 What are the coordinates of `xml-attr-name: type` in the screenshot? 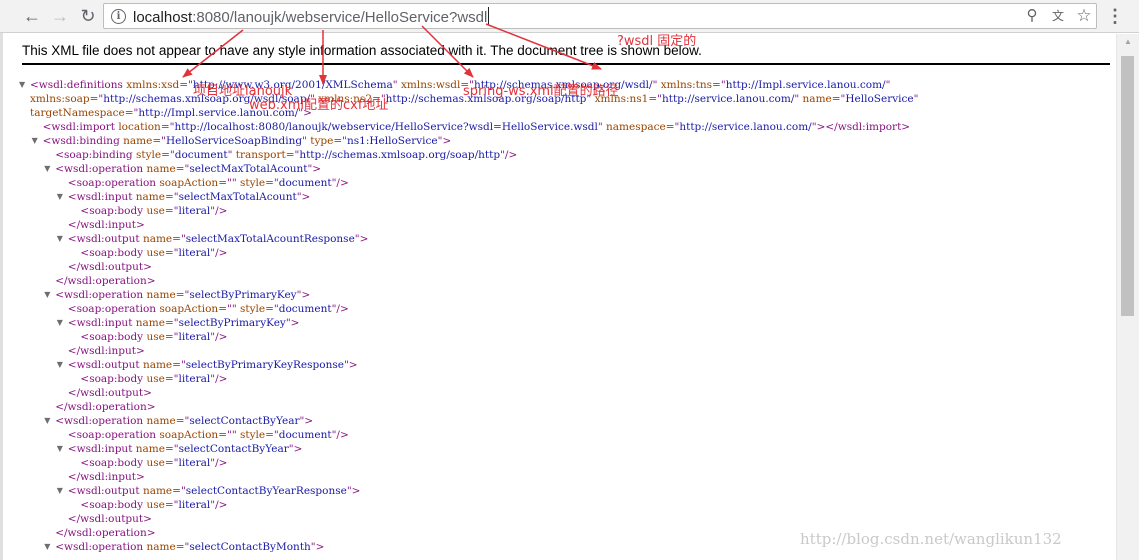 It's located at (322, 141).